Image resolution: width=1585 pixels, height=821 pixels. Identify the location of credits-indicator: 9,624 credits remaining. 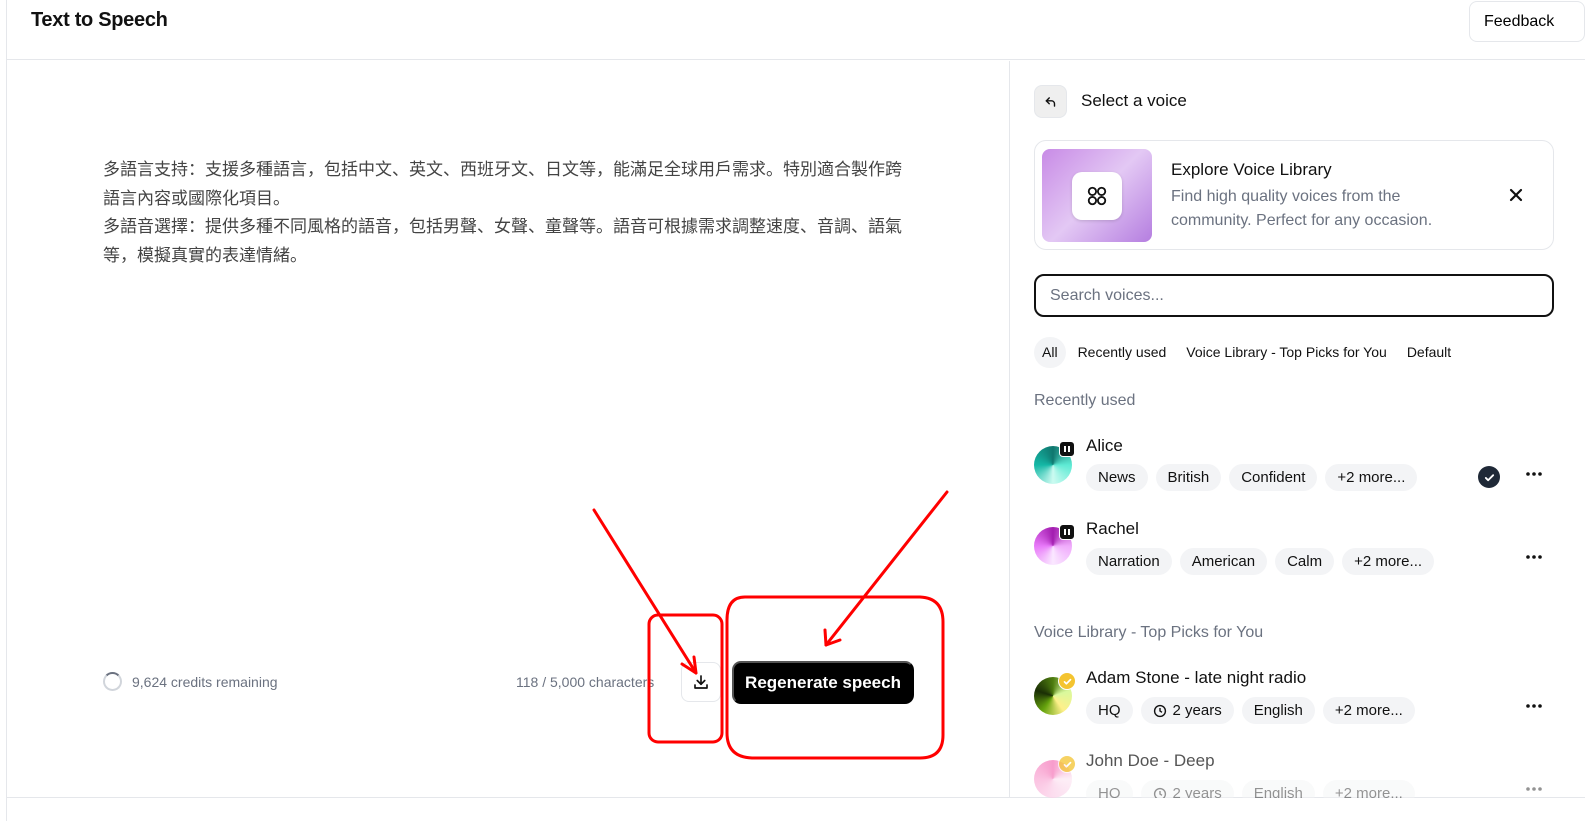
(190, 681).